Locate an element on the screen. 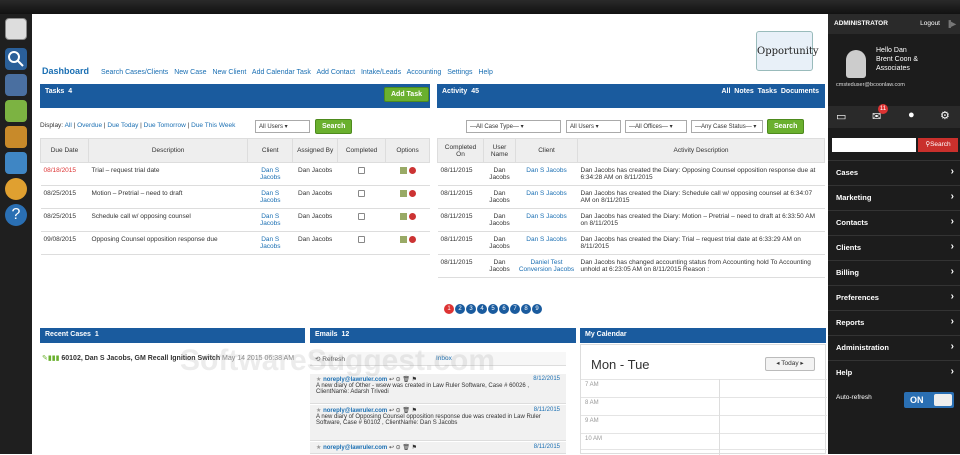  search-icon is located at coordinates (16, 59).